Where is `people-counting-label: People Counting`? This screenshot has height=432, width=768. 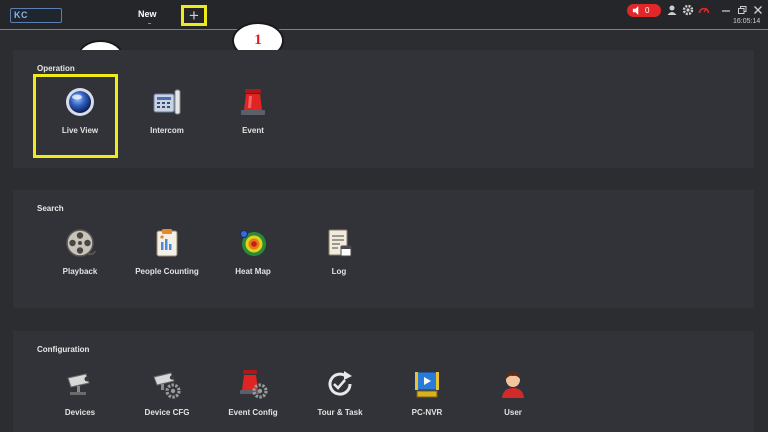 people-counting-label: People Counting is located at coordinates (167, 271).